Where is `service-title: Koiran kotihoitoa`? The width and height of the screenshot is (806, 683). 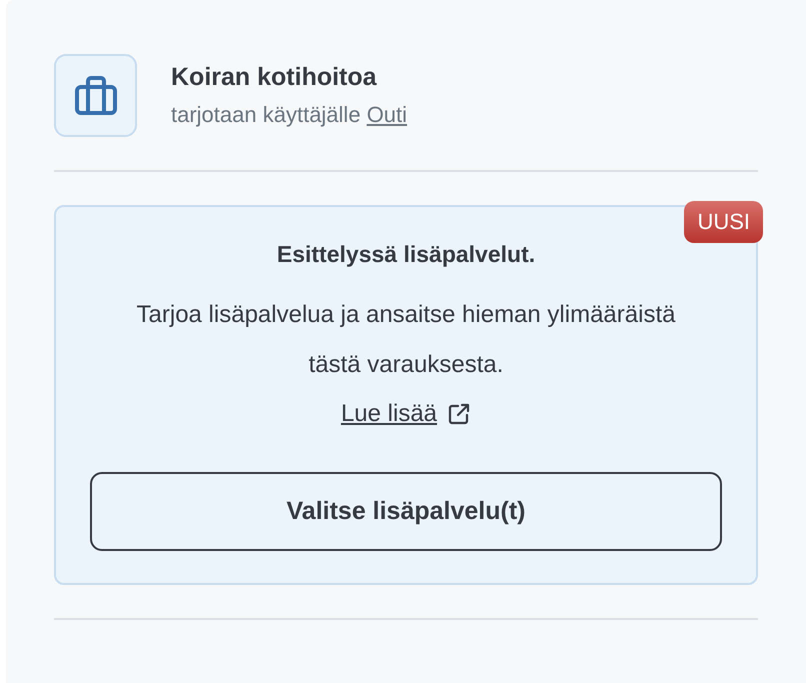
service-title: Koiran kotihoitoa is located at coordinates (274, 77).